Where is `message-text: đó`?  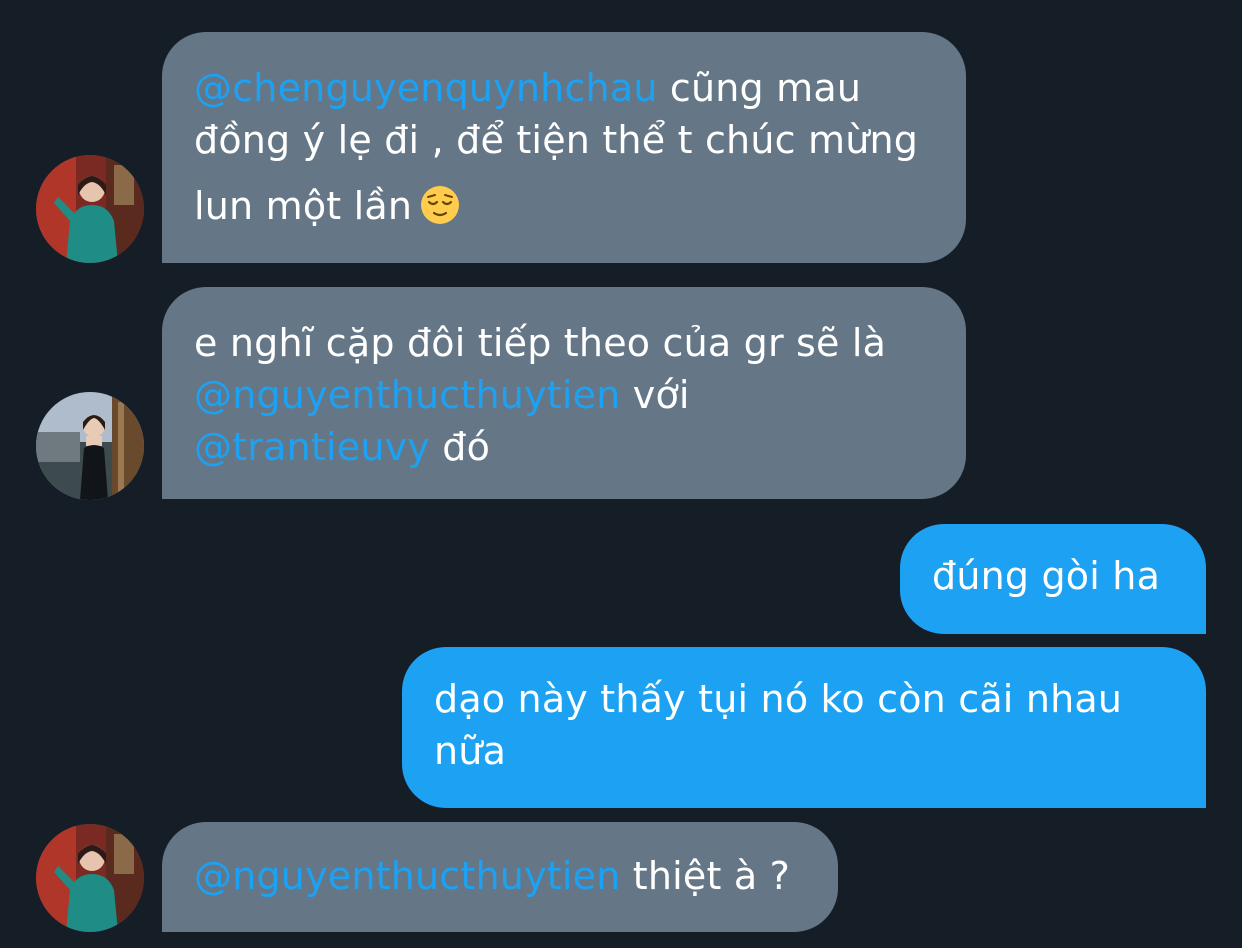 message-text: đó is located at coordinates (460, 447).